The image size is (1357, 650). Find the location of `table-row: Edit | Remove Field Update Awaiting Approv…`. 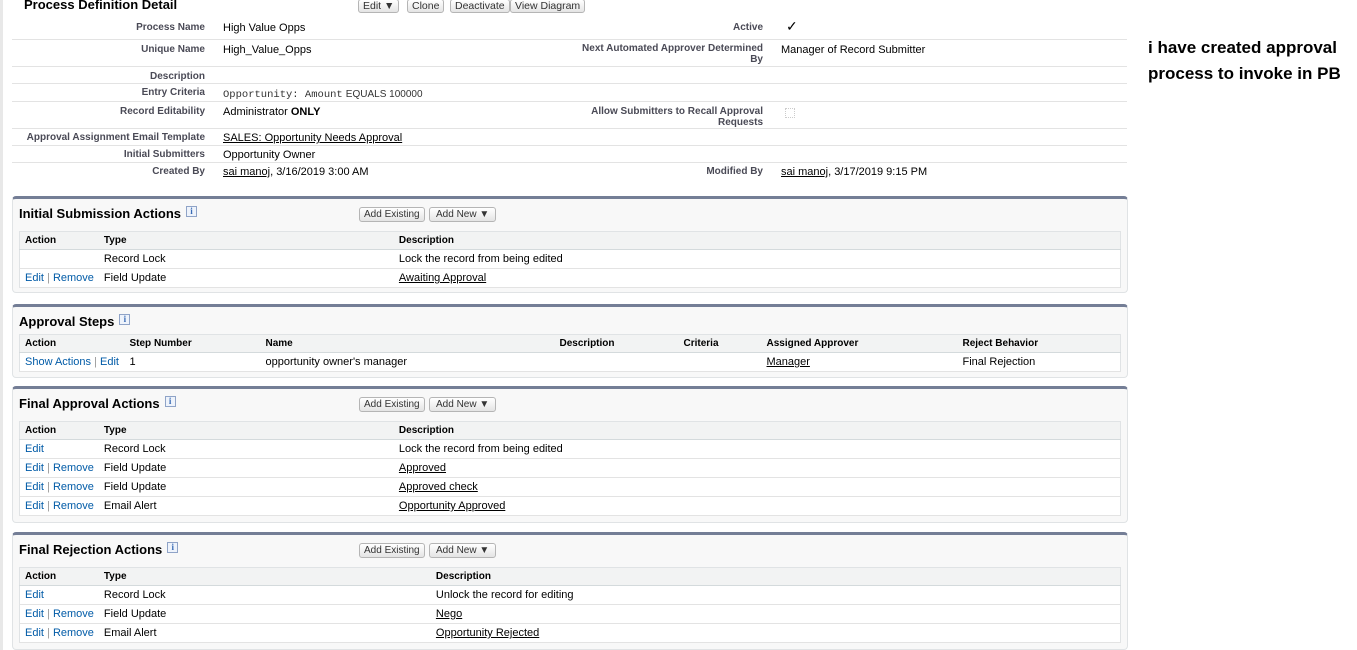

table-row: Edit | Remove Field Update Awaiting Approv… is located at coordinates (570, 278).